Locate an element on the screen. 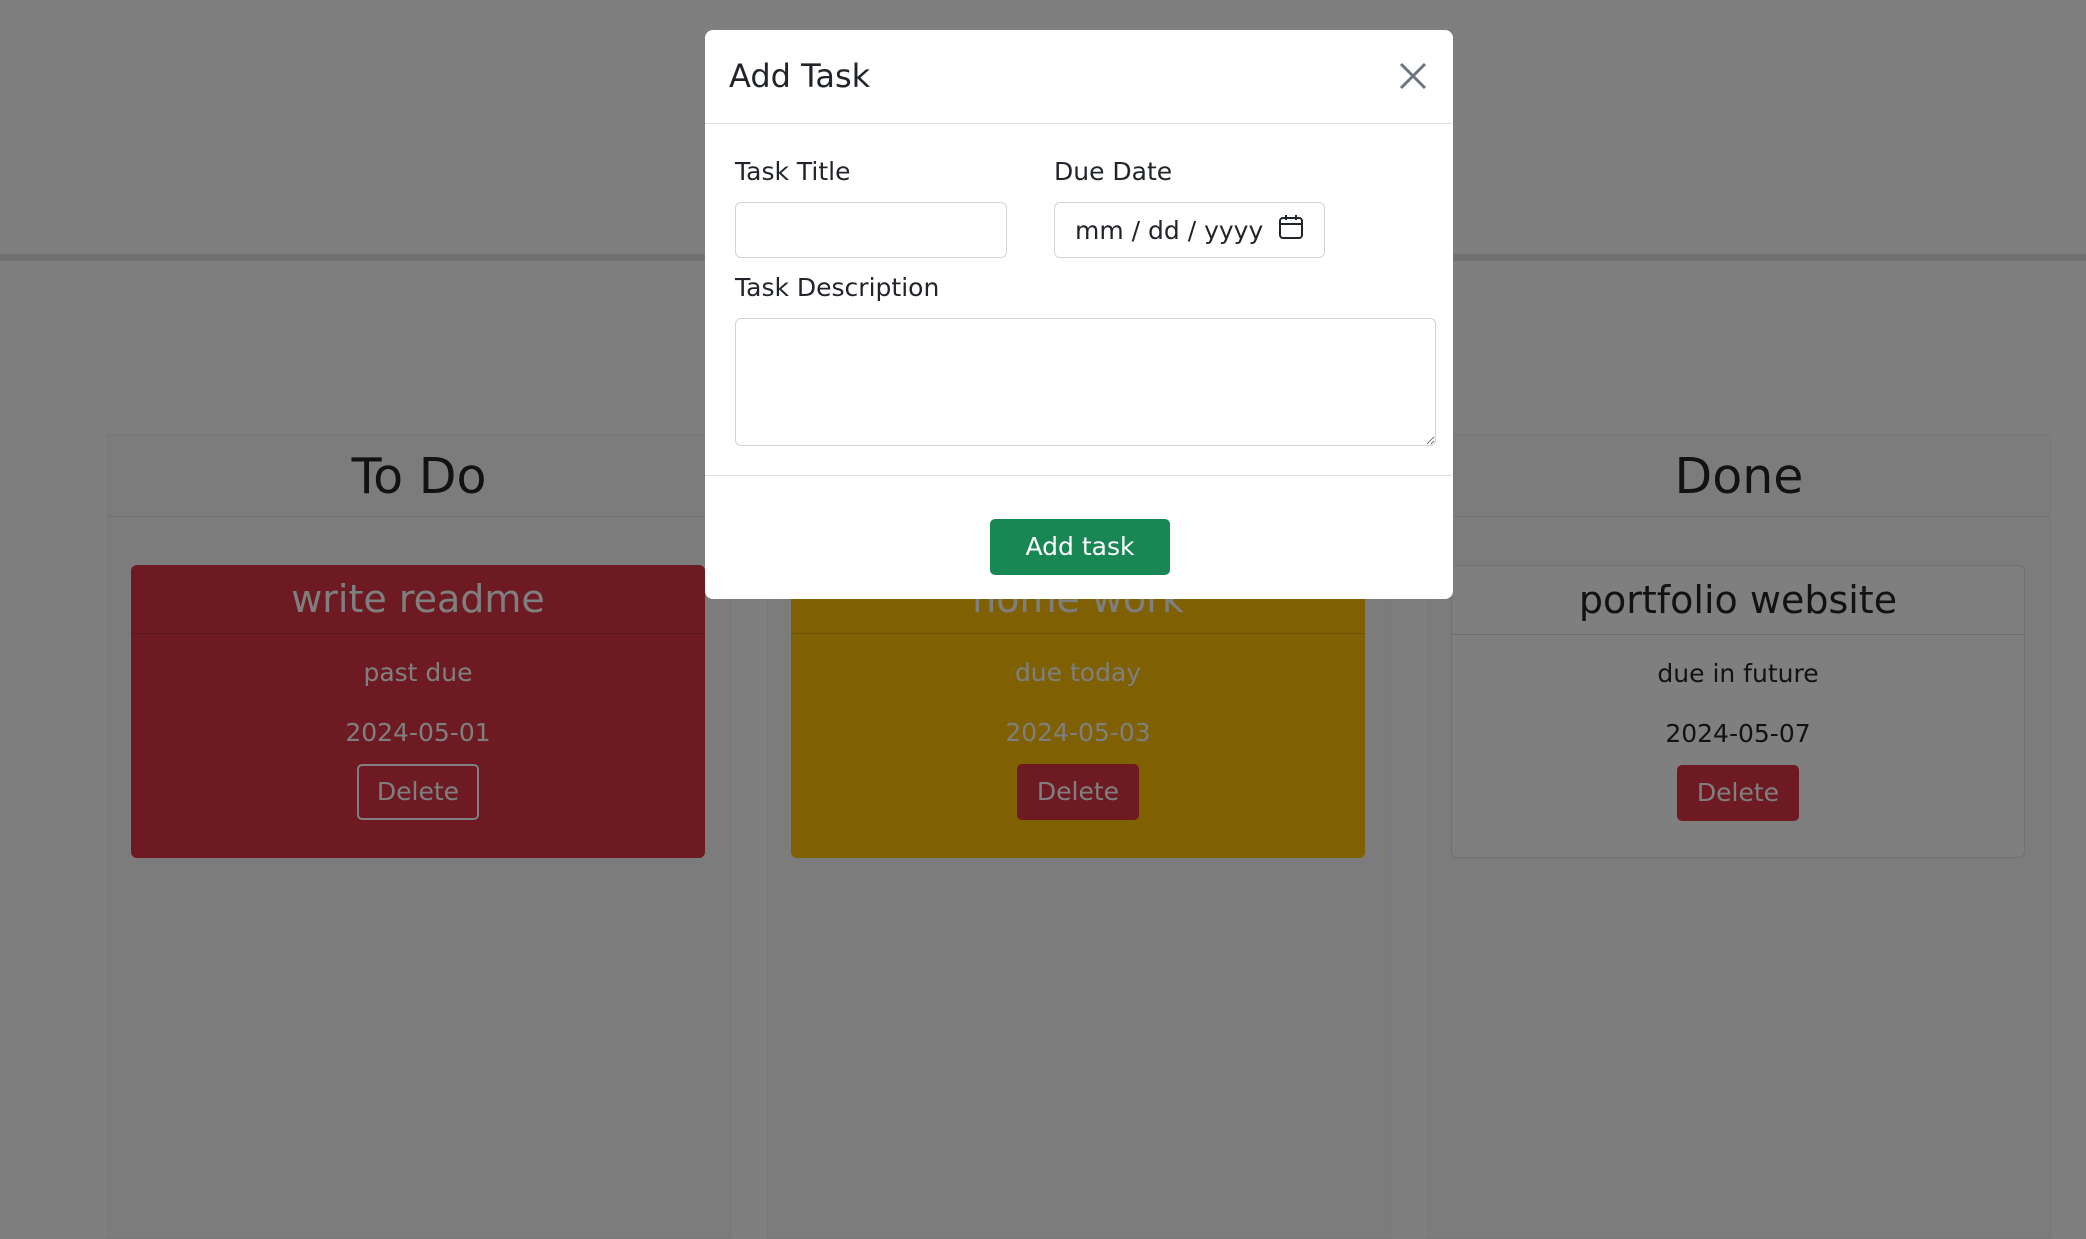 This screenshot has width=2086, height=1239. modal-footer-divider is located at coordinates (1079, 475).